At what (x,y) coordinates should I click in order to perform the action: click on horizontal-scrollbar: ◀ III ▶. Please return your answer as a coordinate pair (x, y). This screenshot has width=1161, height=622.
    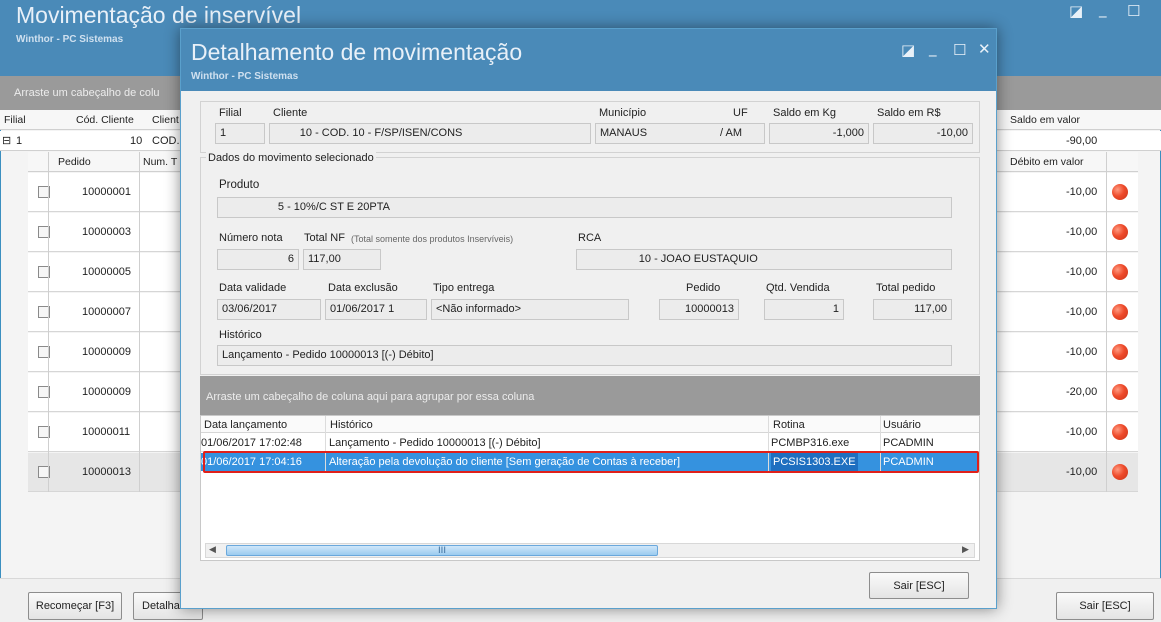
    Looking at the image, I should click on (590, 550).